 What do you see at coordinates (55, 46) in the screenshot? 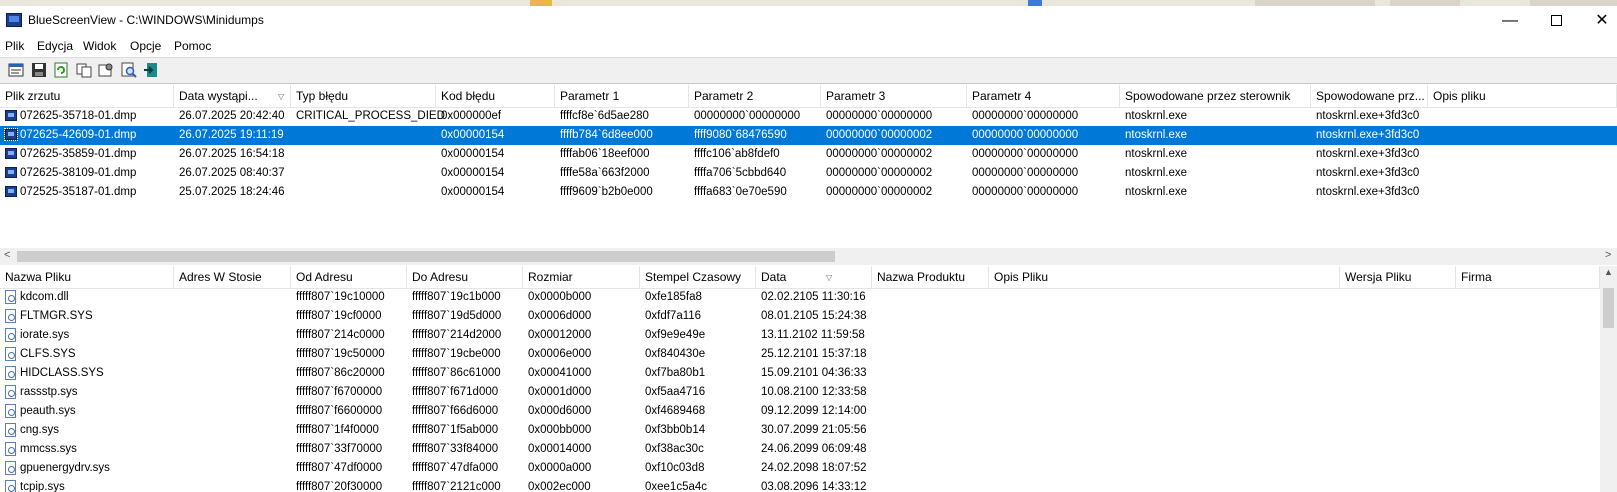
I see `menu-edycja: Edycja` at bounding box center [55, 46].